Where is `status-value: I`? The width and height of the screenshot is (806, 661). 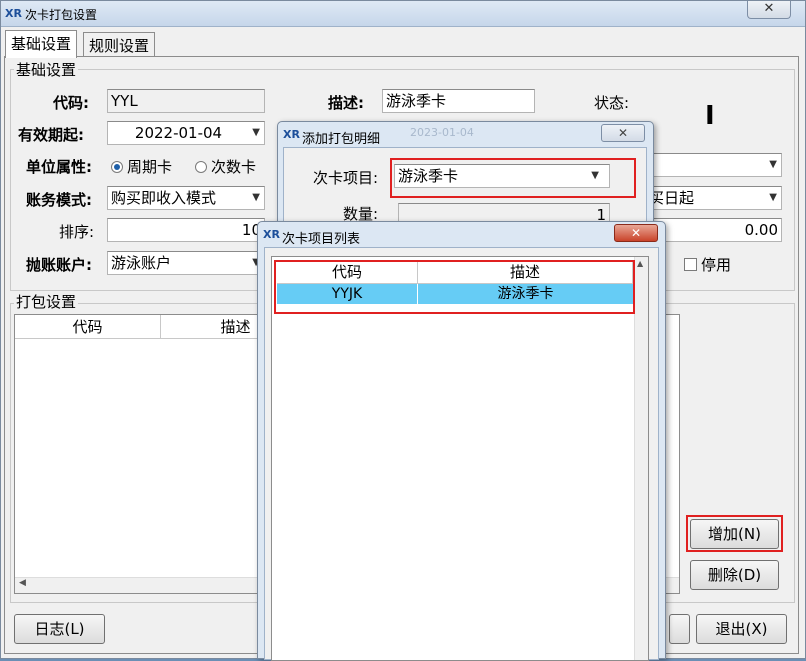 status-value: I is located at coordinates (710, 116).